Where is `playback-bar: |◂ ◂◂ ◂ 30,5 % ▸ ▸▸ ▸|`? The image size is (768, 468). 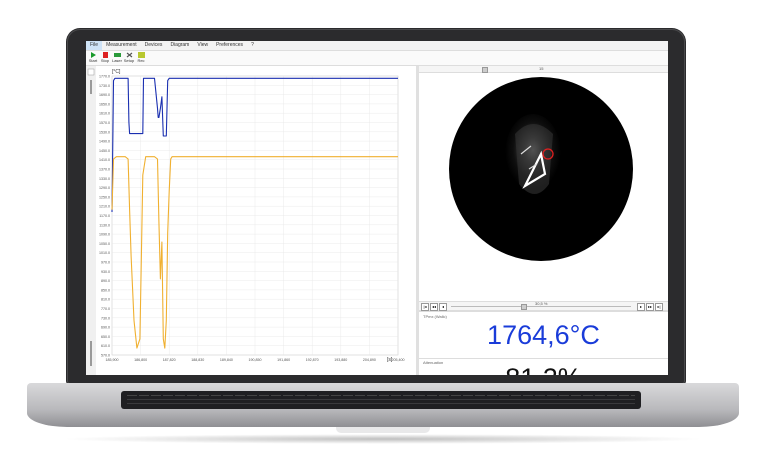
playback-bar: |◂ ◂◂ ◂ 30,5 % ▸ ▸▸ ▸| is located at coordinates (543, 306).